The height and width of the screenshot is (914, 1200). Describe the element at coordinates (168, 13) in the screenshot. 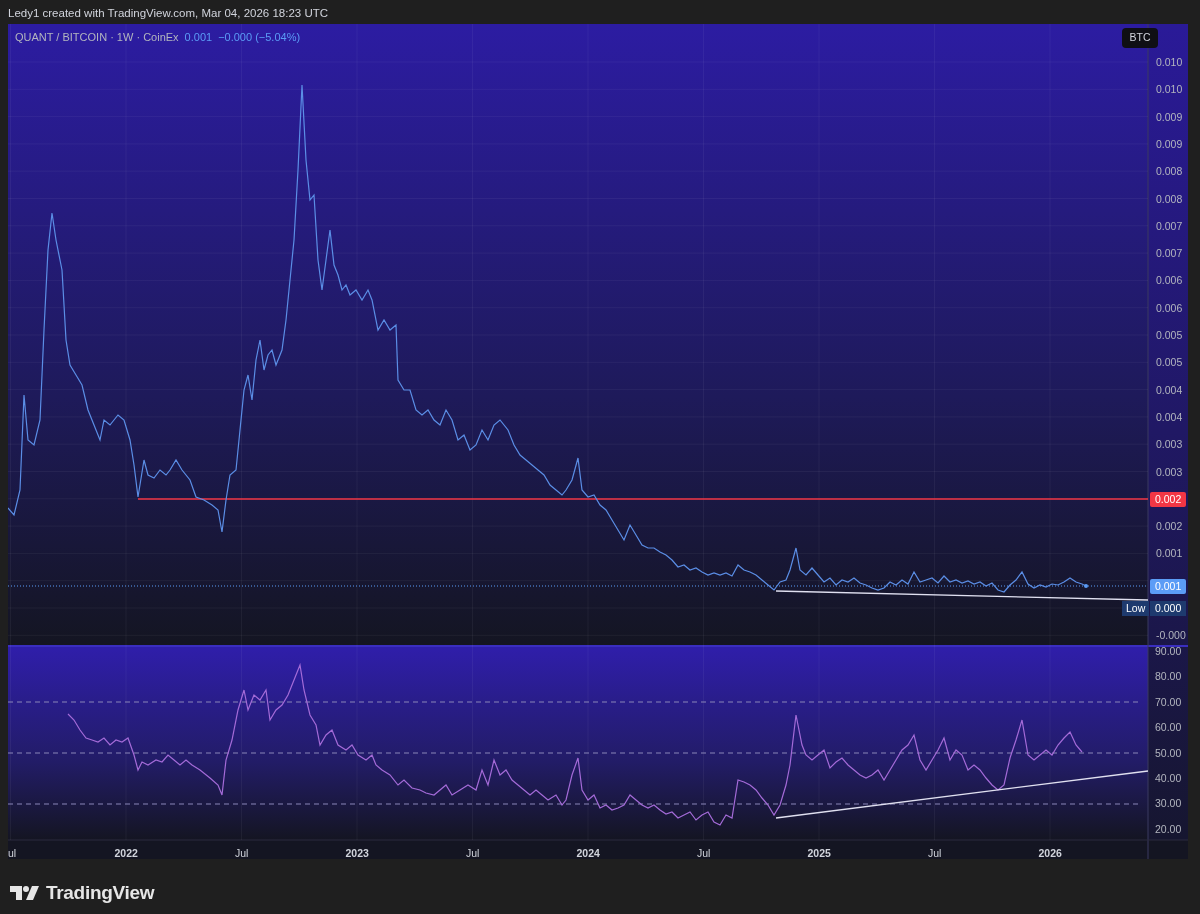

I see `attribution-text: Ledy1 created with TradingView.com, Mar 04, 2026 18:23 UTC` at that location.